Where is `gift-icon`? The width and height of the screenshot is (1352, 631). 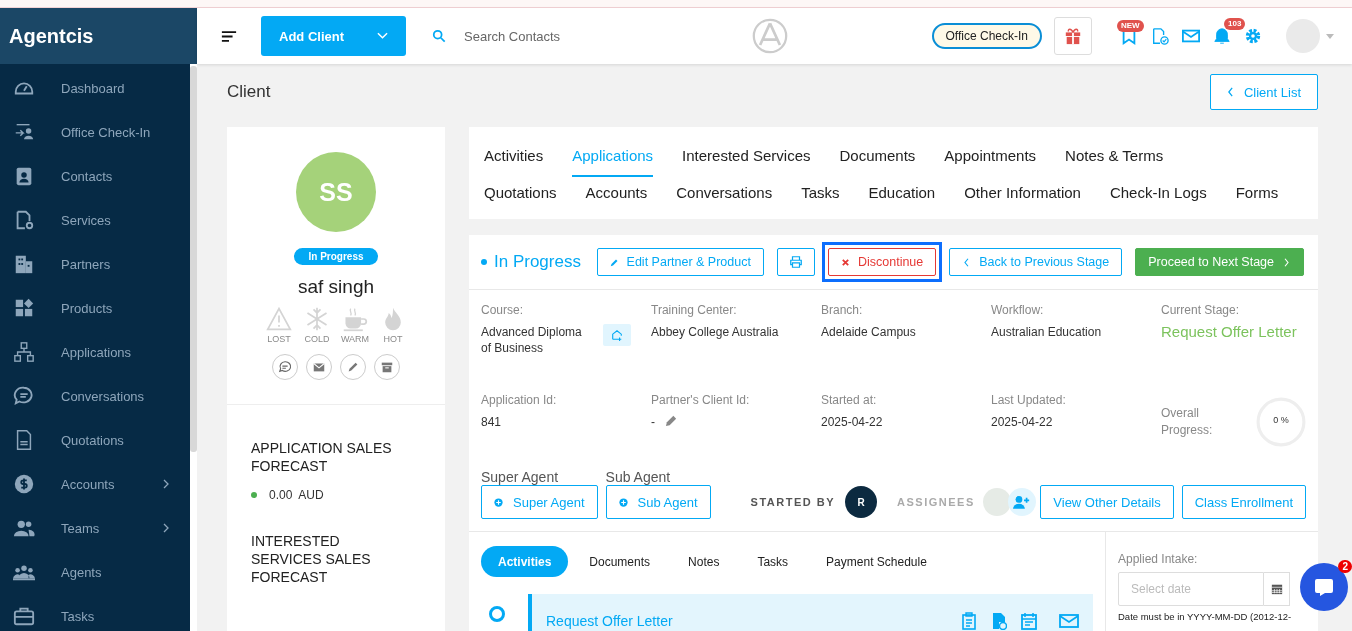 gift-icon is located at coordinates (1073, 36).